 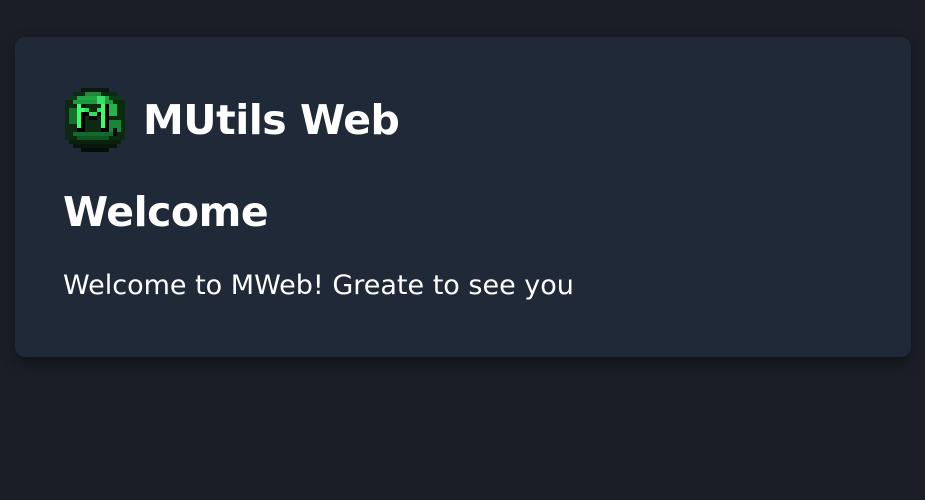 I want to click on mutils-pixel-logo-icon, so click(x=95, y=120).